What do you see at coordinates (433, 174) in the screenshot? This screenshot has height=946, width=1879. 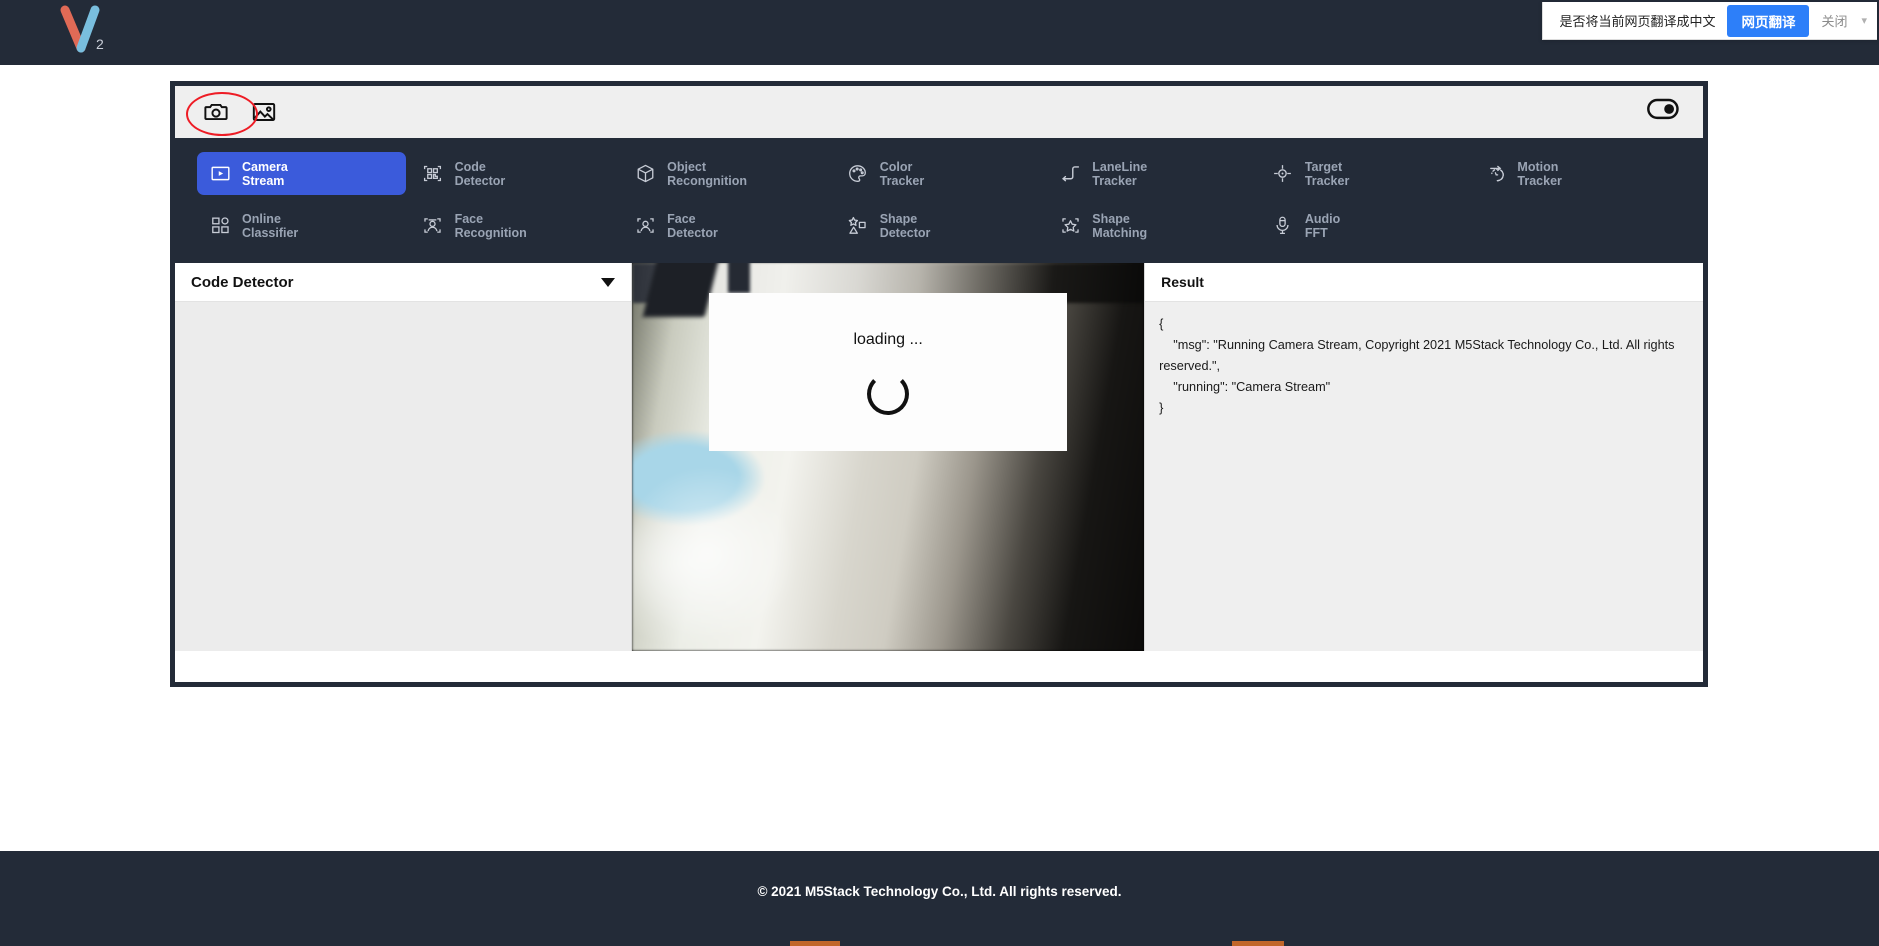 I see `qr-code-icon` at bounding box center [433, 174].